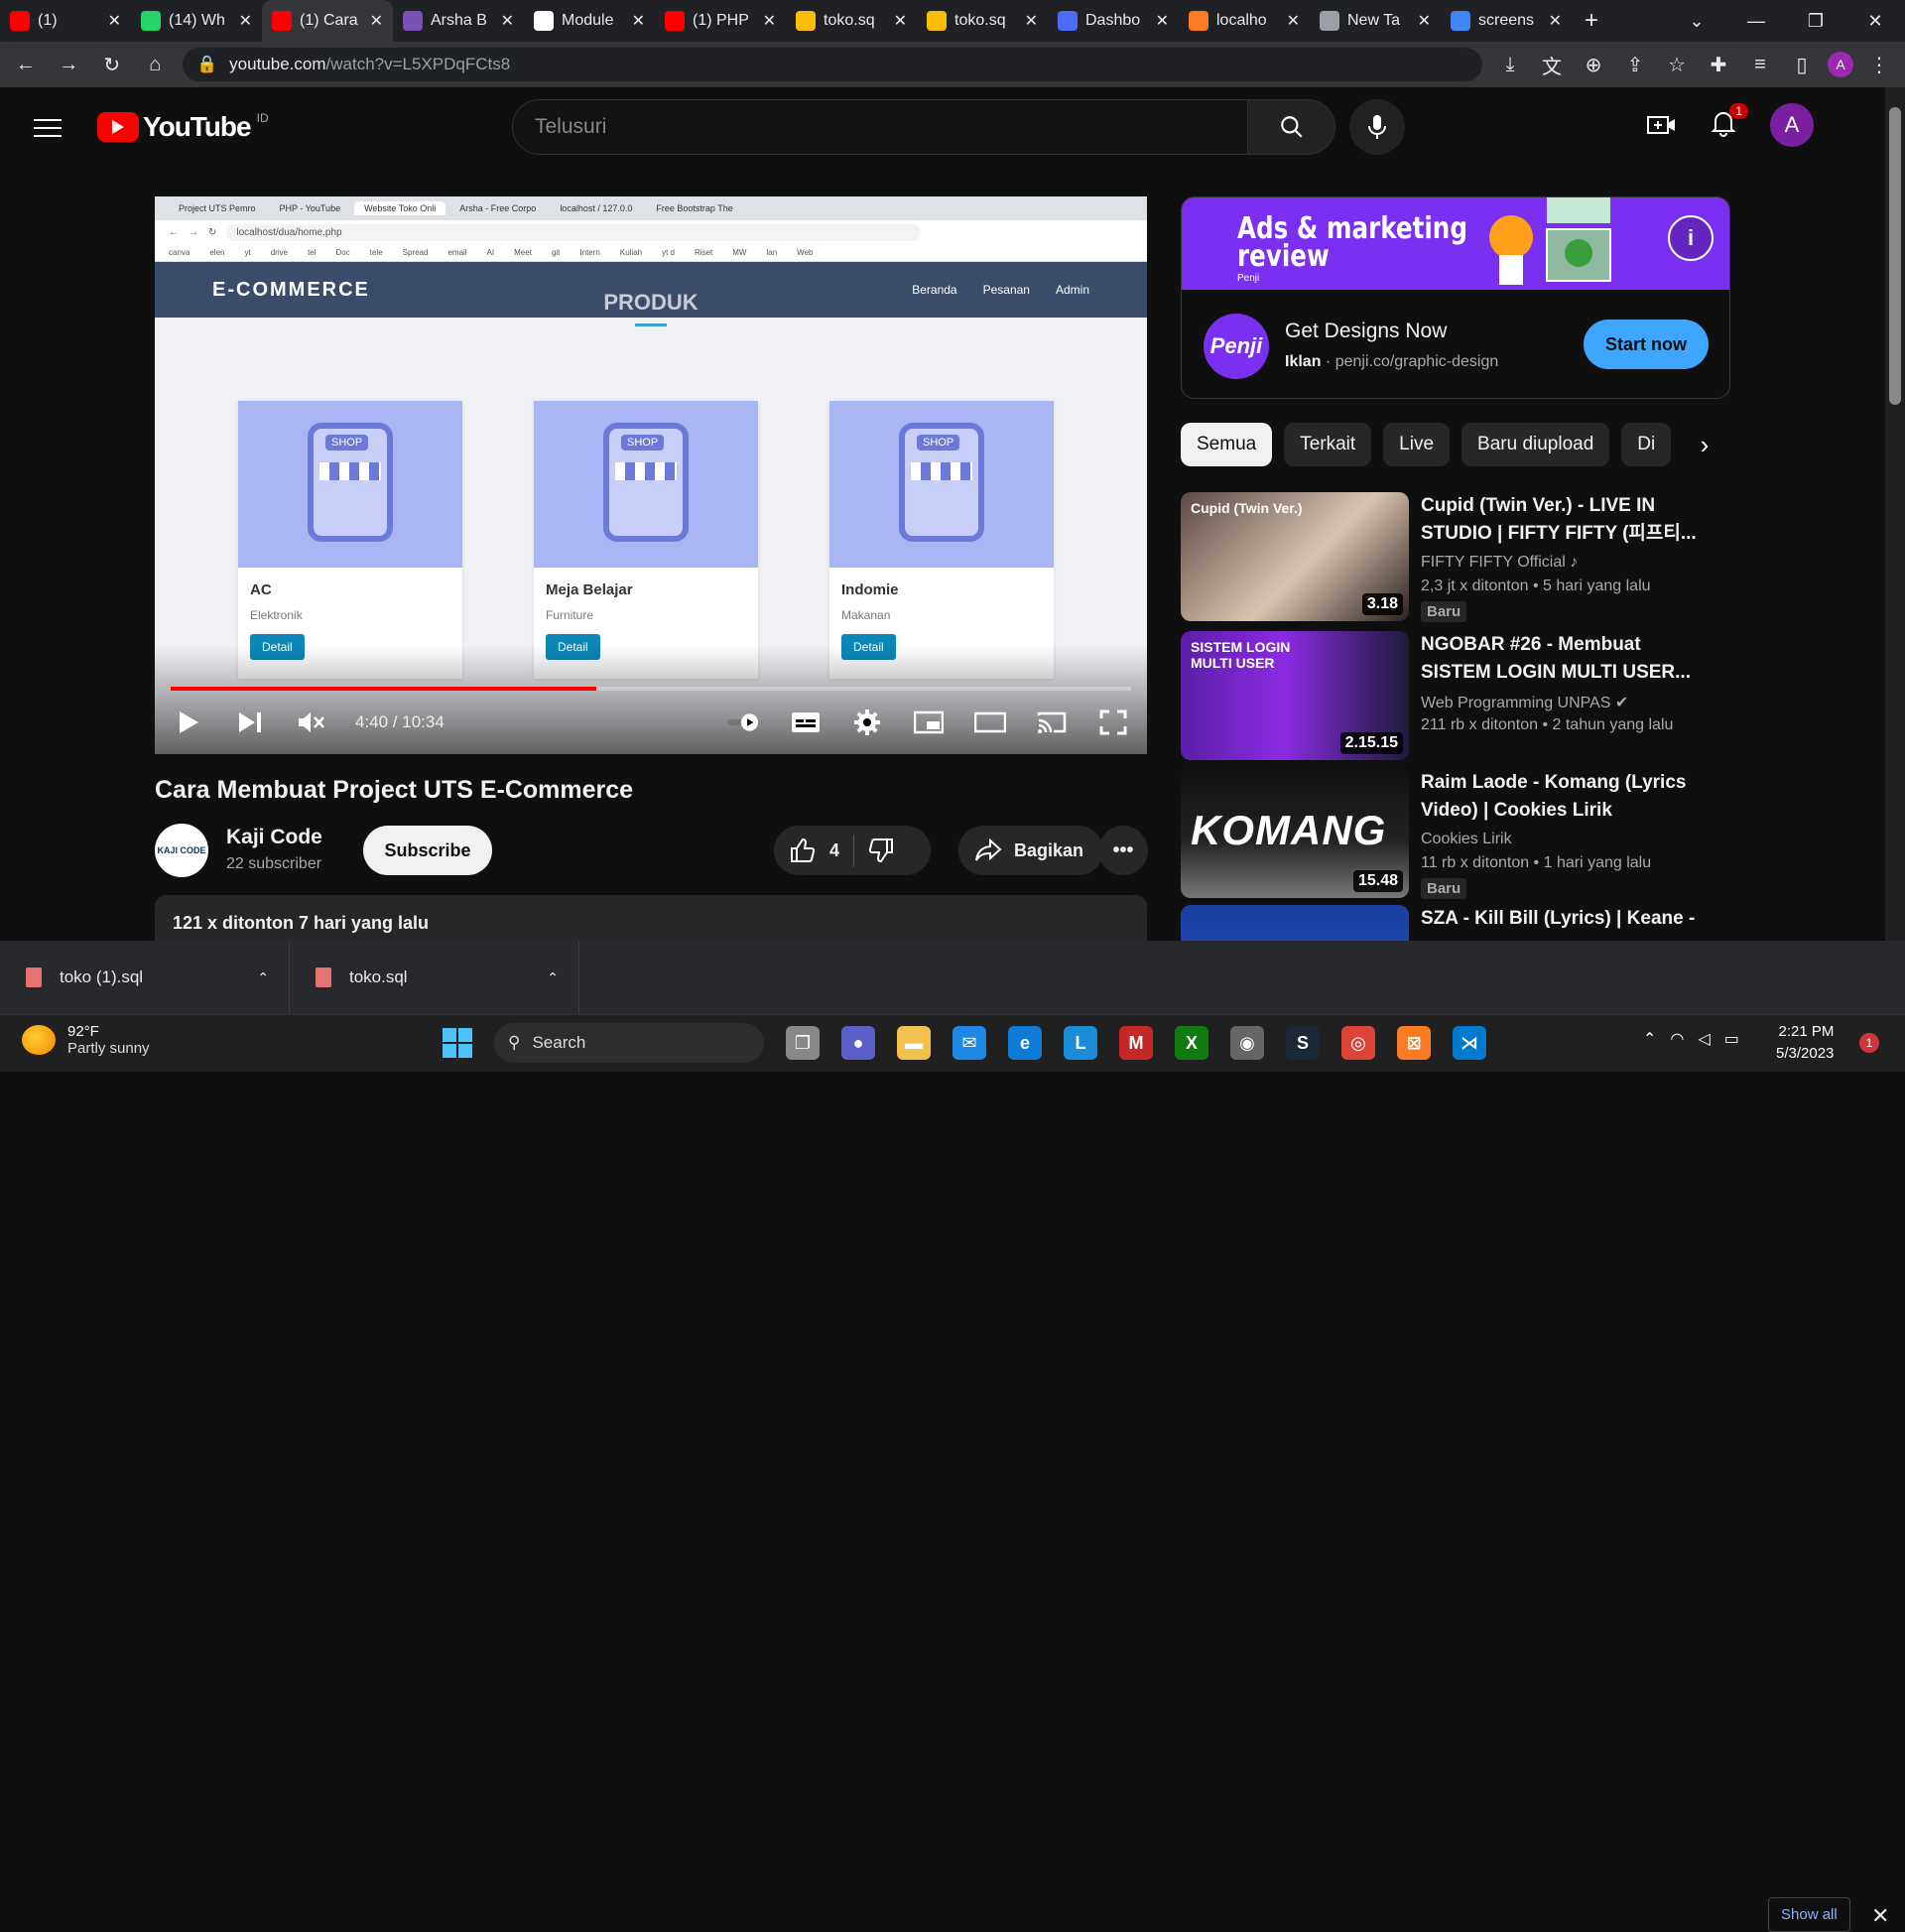 Image resolution: width=1905 pixels, height=1932 pixels. I want to click on close-window-button: ✕, so click(1875, 21).